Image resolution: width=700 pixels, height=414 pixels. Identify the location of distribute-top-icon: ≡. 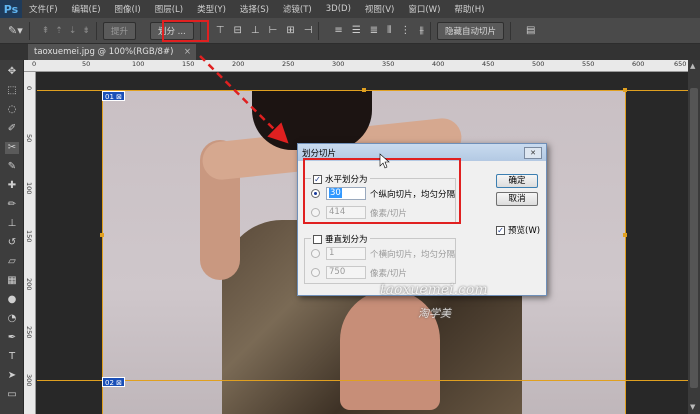
(338, 30).